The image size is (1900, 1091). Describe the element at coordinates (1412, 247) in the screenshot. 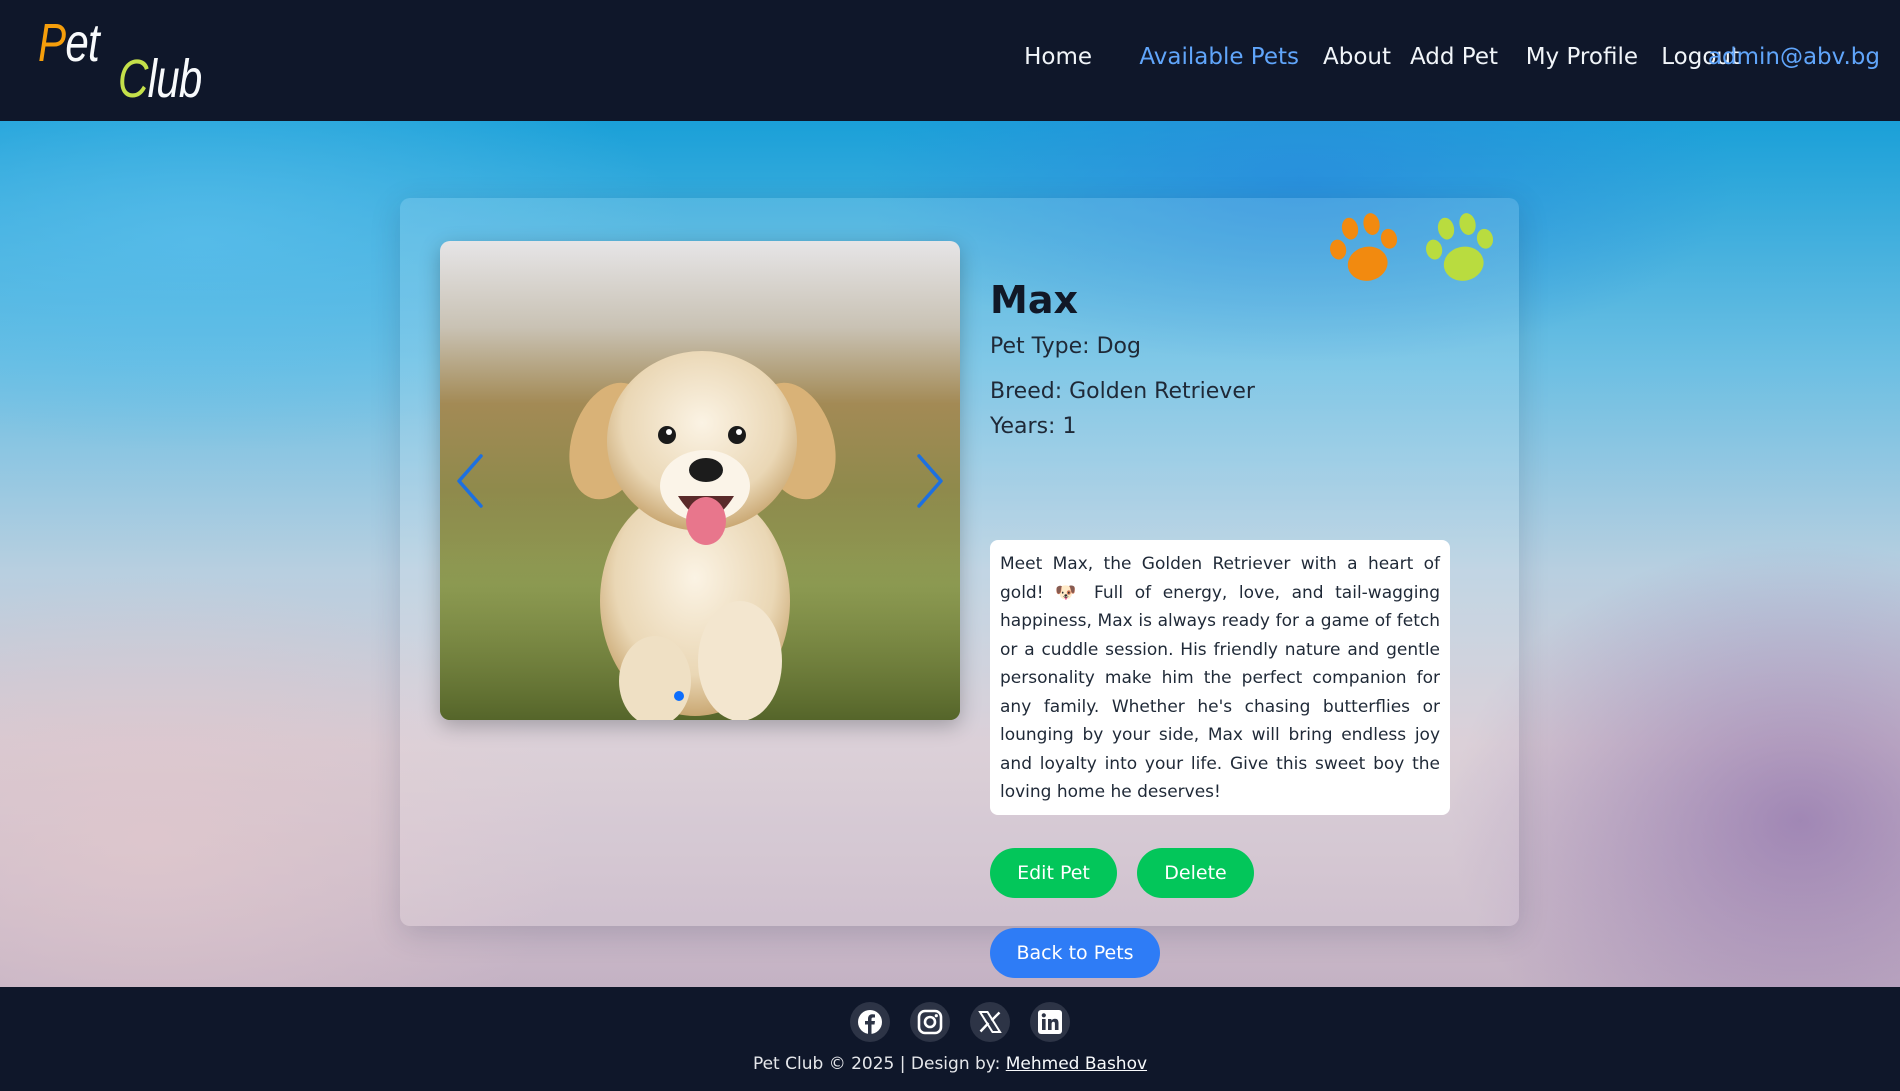

I see `paw-prints-icon` at that location.